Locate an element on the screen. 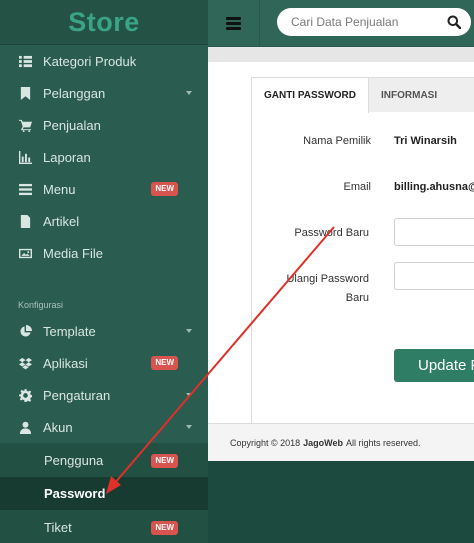 Image resolution: width=474 pixels, height=543 pixels. sidebar-item-label: Pengaturan is located at coordinates (77, 395).